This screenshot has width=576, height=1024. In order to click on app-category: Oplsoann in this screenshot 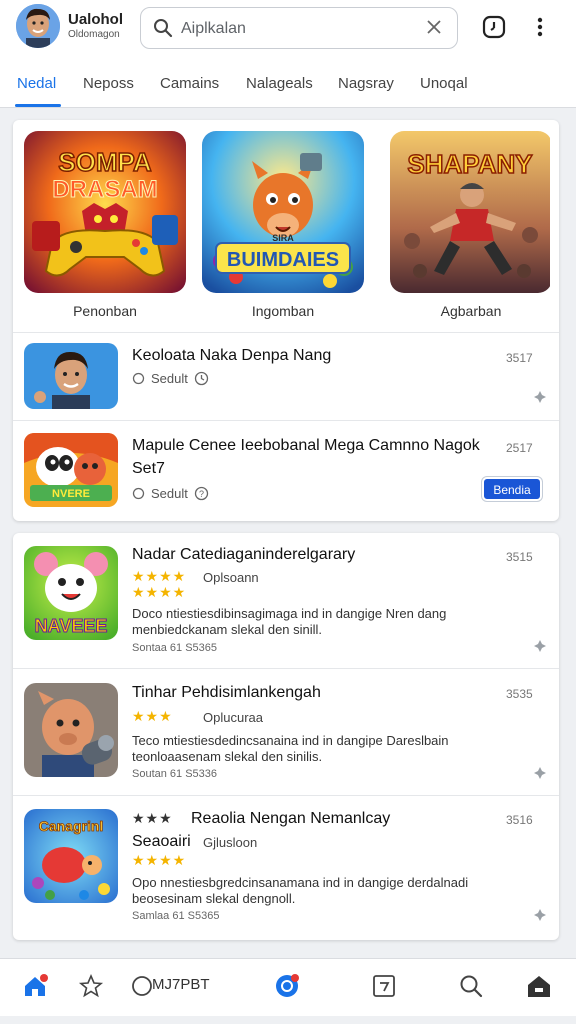, I will do `click(231, 577)`.